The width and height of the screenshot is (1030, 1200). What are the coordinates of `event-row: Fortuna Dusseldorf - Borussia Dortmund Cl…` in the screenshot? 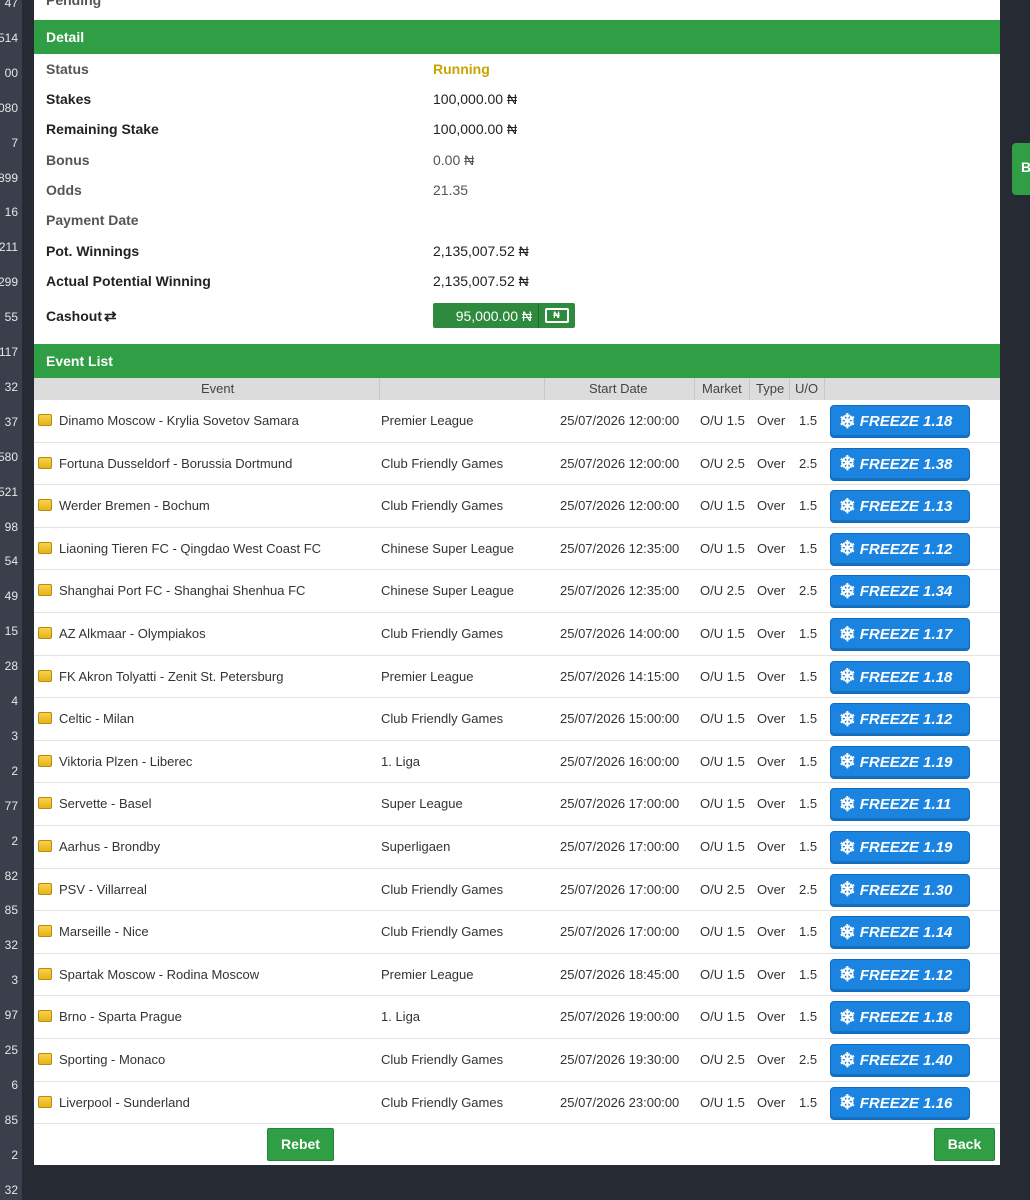 It's located at (517, 464).